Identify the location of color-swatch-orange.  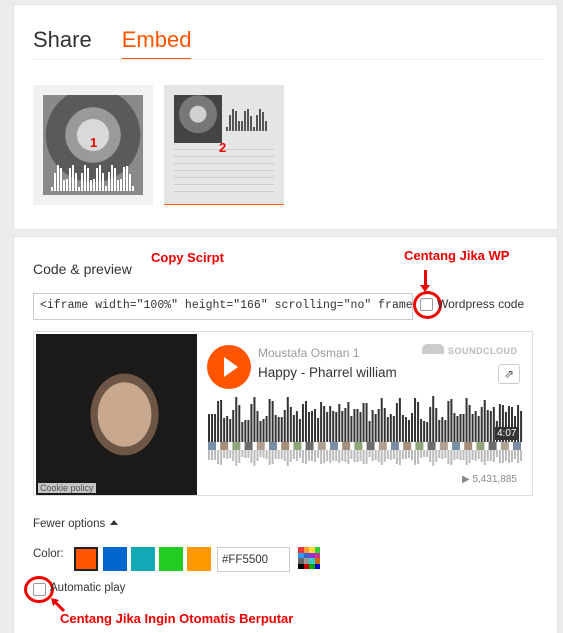
(86, 559).